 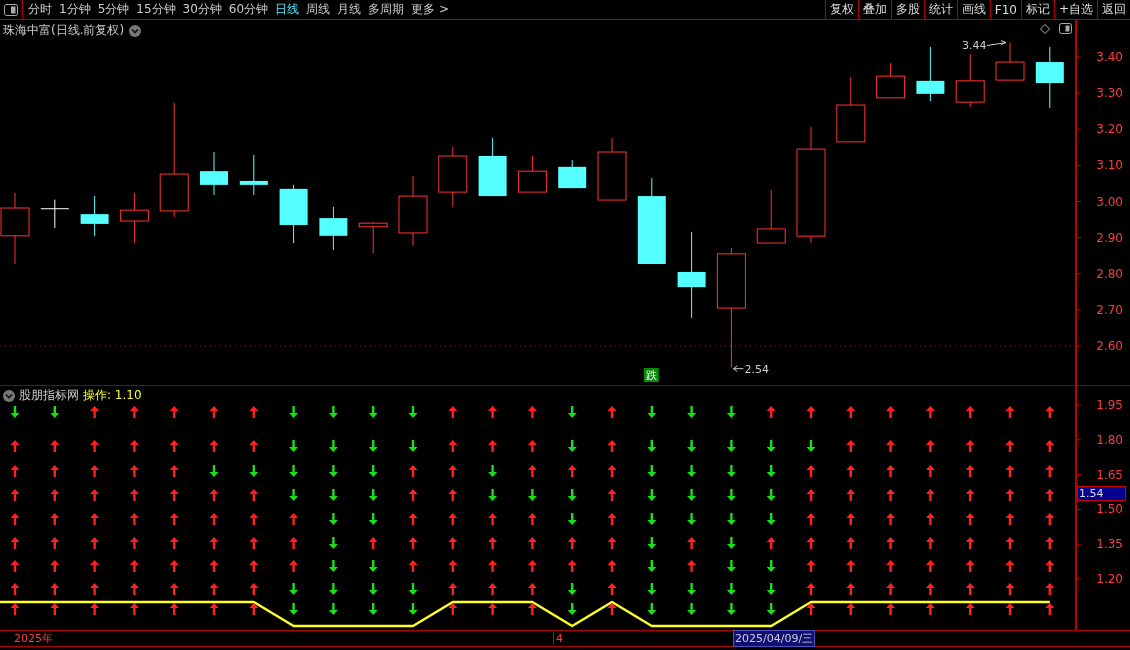 What do you see at coordinates (318, 9) in the screenshot?
I see `period-tab: 周线` at bounding box center [318, 9].